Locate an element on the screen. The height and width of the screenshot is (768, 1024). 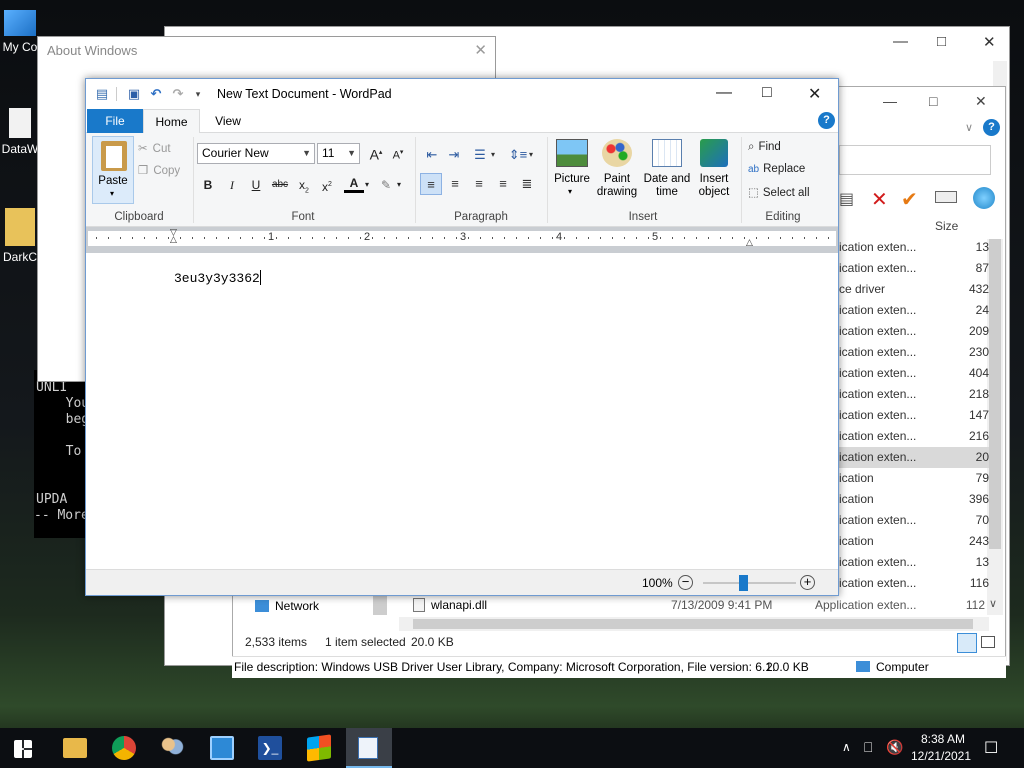
insert-picture-button: Picture ▾ is located at coordinates (572, 169).